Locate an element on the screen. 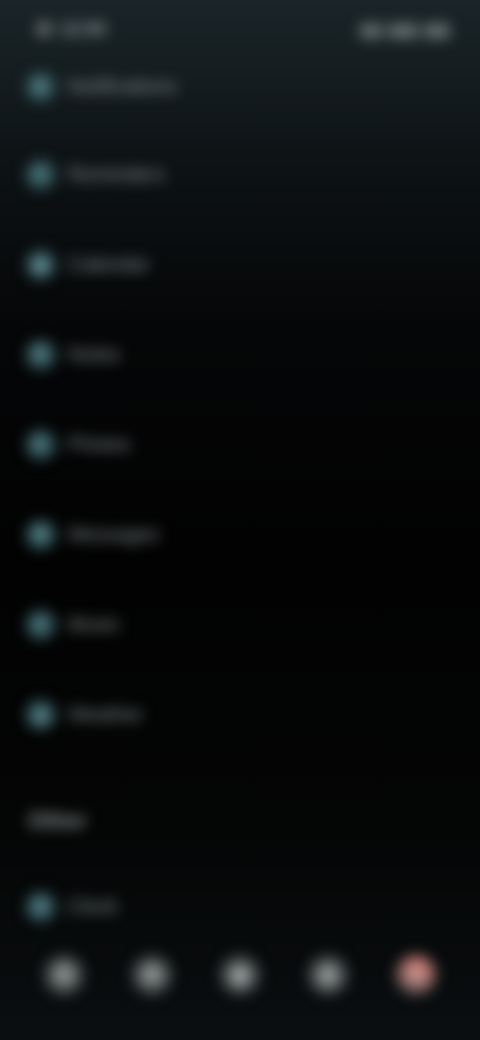 The image size is (480, 1040). music-icon: ♪ is located at coordinates (41, 625).